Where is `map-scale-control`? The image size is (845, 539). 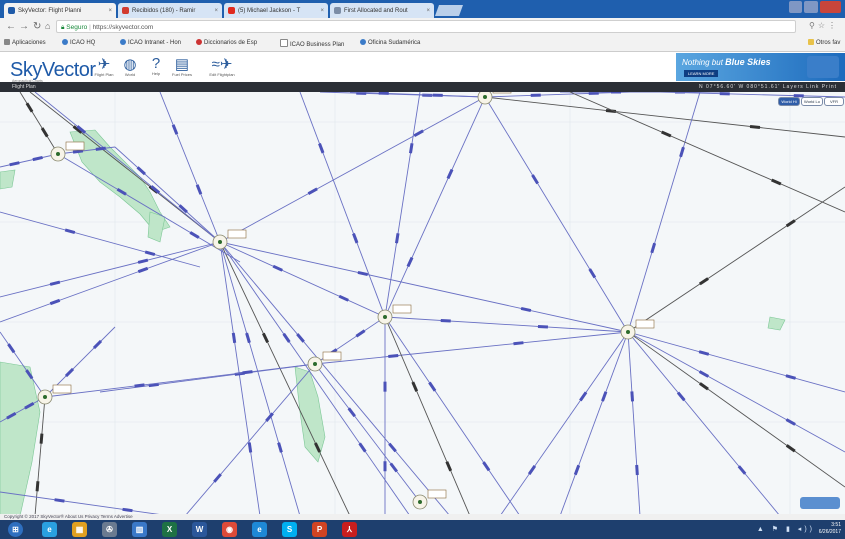 map-scale-control is located at coordinates (820, 503).